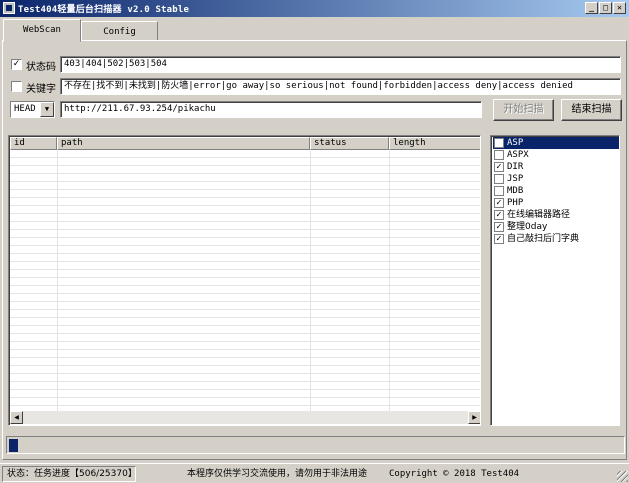 This screenshot has width=629, height=483. I want to click on column-length: length, so click(434, 143).